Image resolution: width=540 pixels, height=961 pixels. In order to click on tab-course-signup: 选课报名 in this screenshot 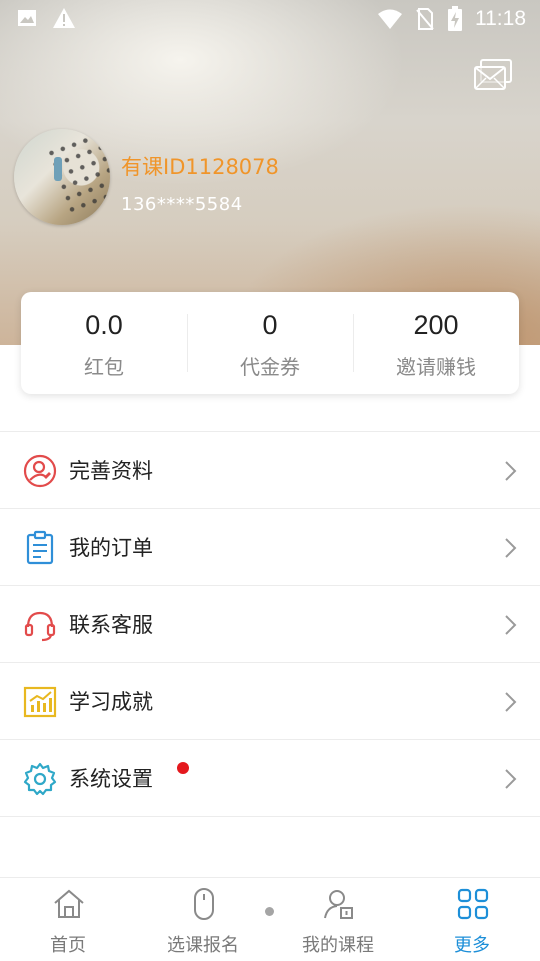, I will do `click(203, 919)`.